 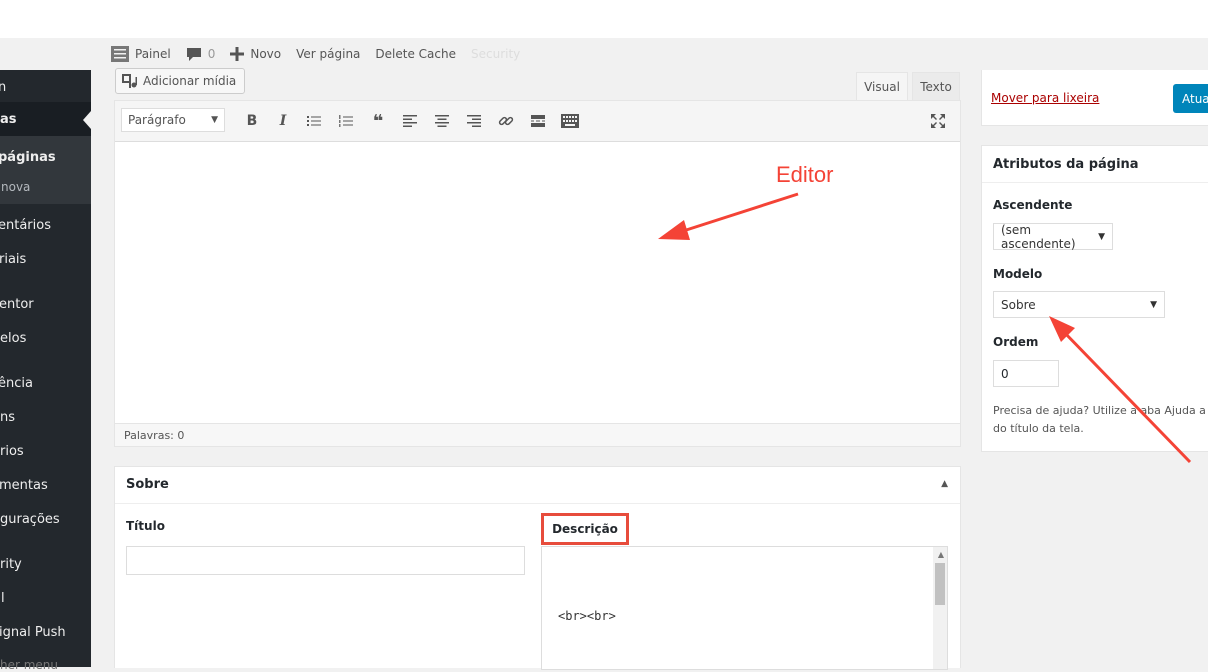 What do you see at coordinates (1033, 205) in the screenshot?
I see `ascendente-label: Ascendente` at bounding box center [1033, 205].